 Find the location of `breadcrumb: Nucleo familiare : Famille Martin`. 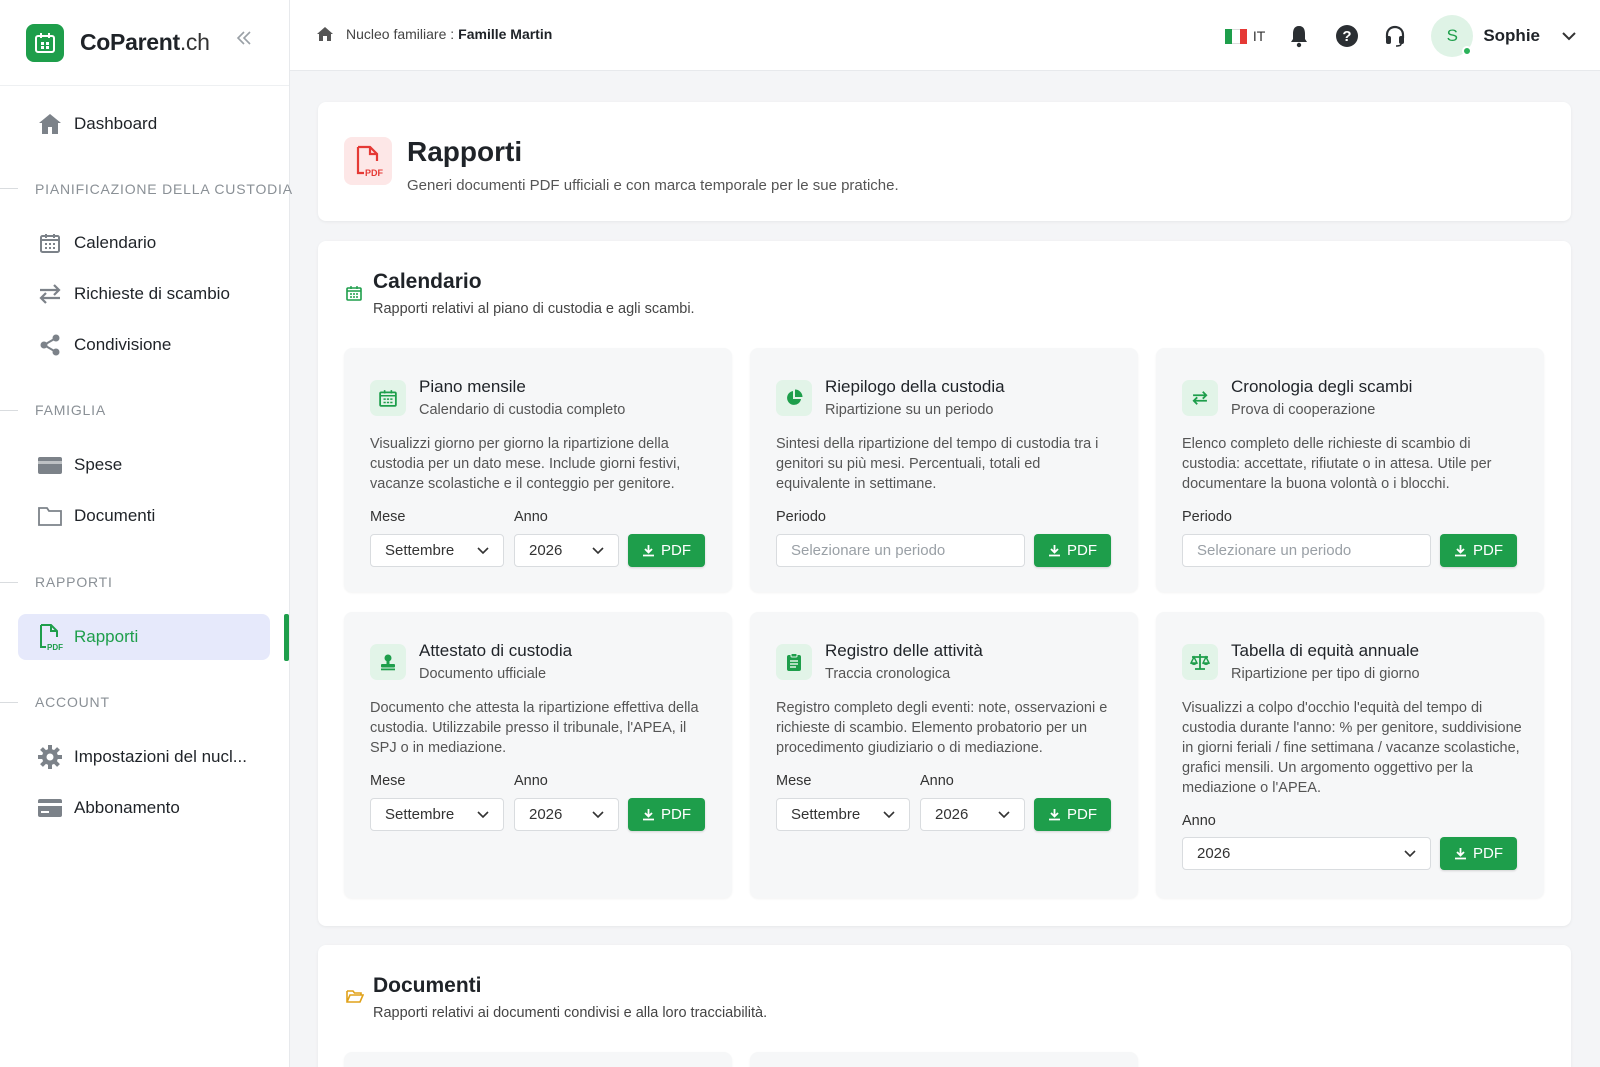

breadcrumb: Nucleo familiare : Famille Martin is located at coordinates (434, 34).